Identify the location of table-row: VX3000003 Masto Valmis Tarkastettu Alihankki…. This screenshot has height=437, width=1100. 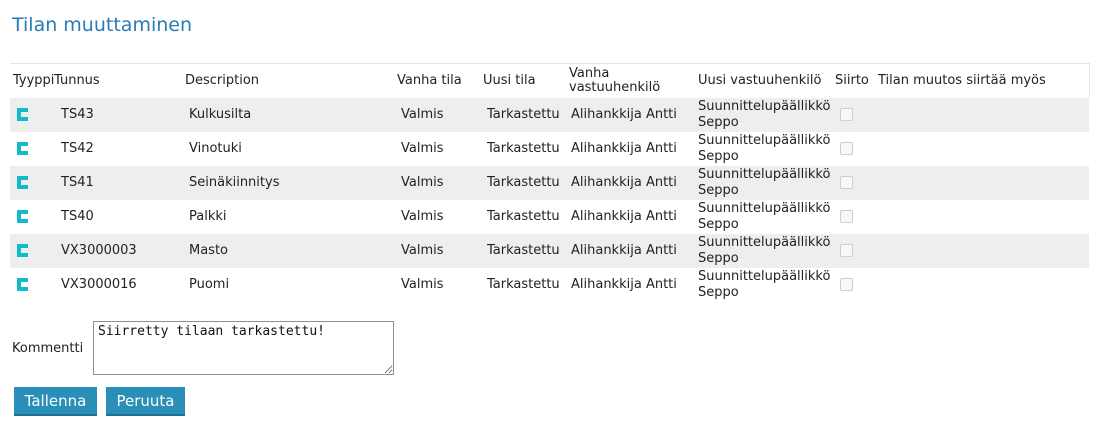
(549, 250).